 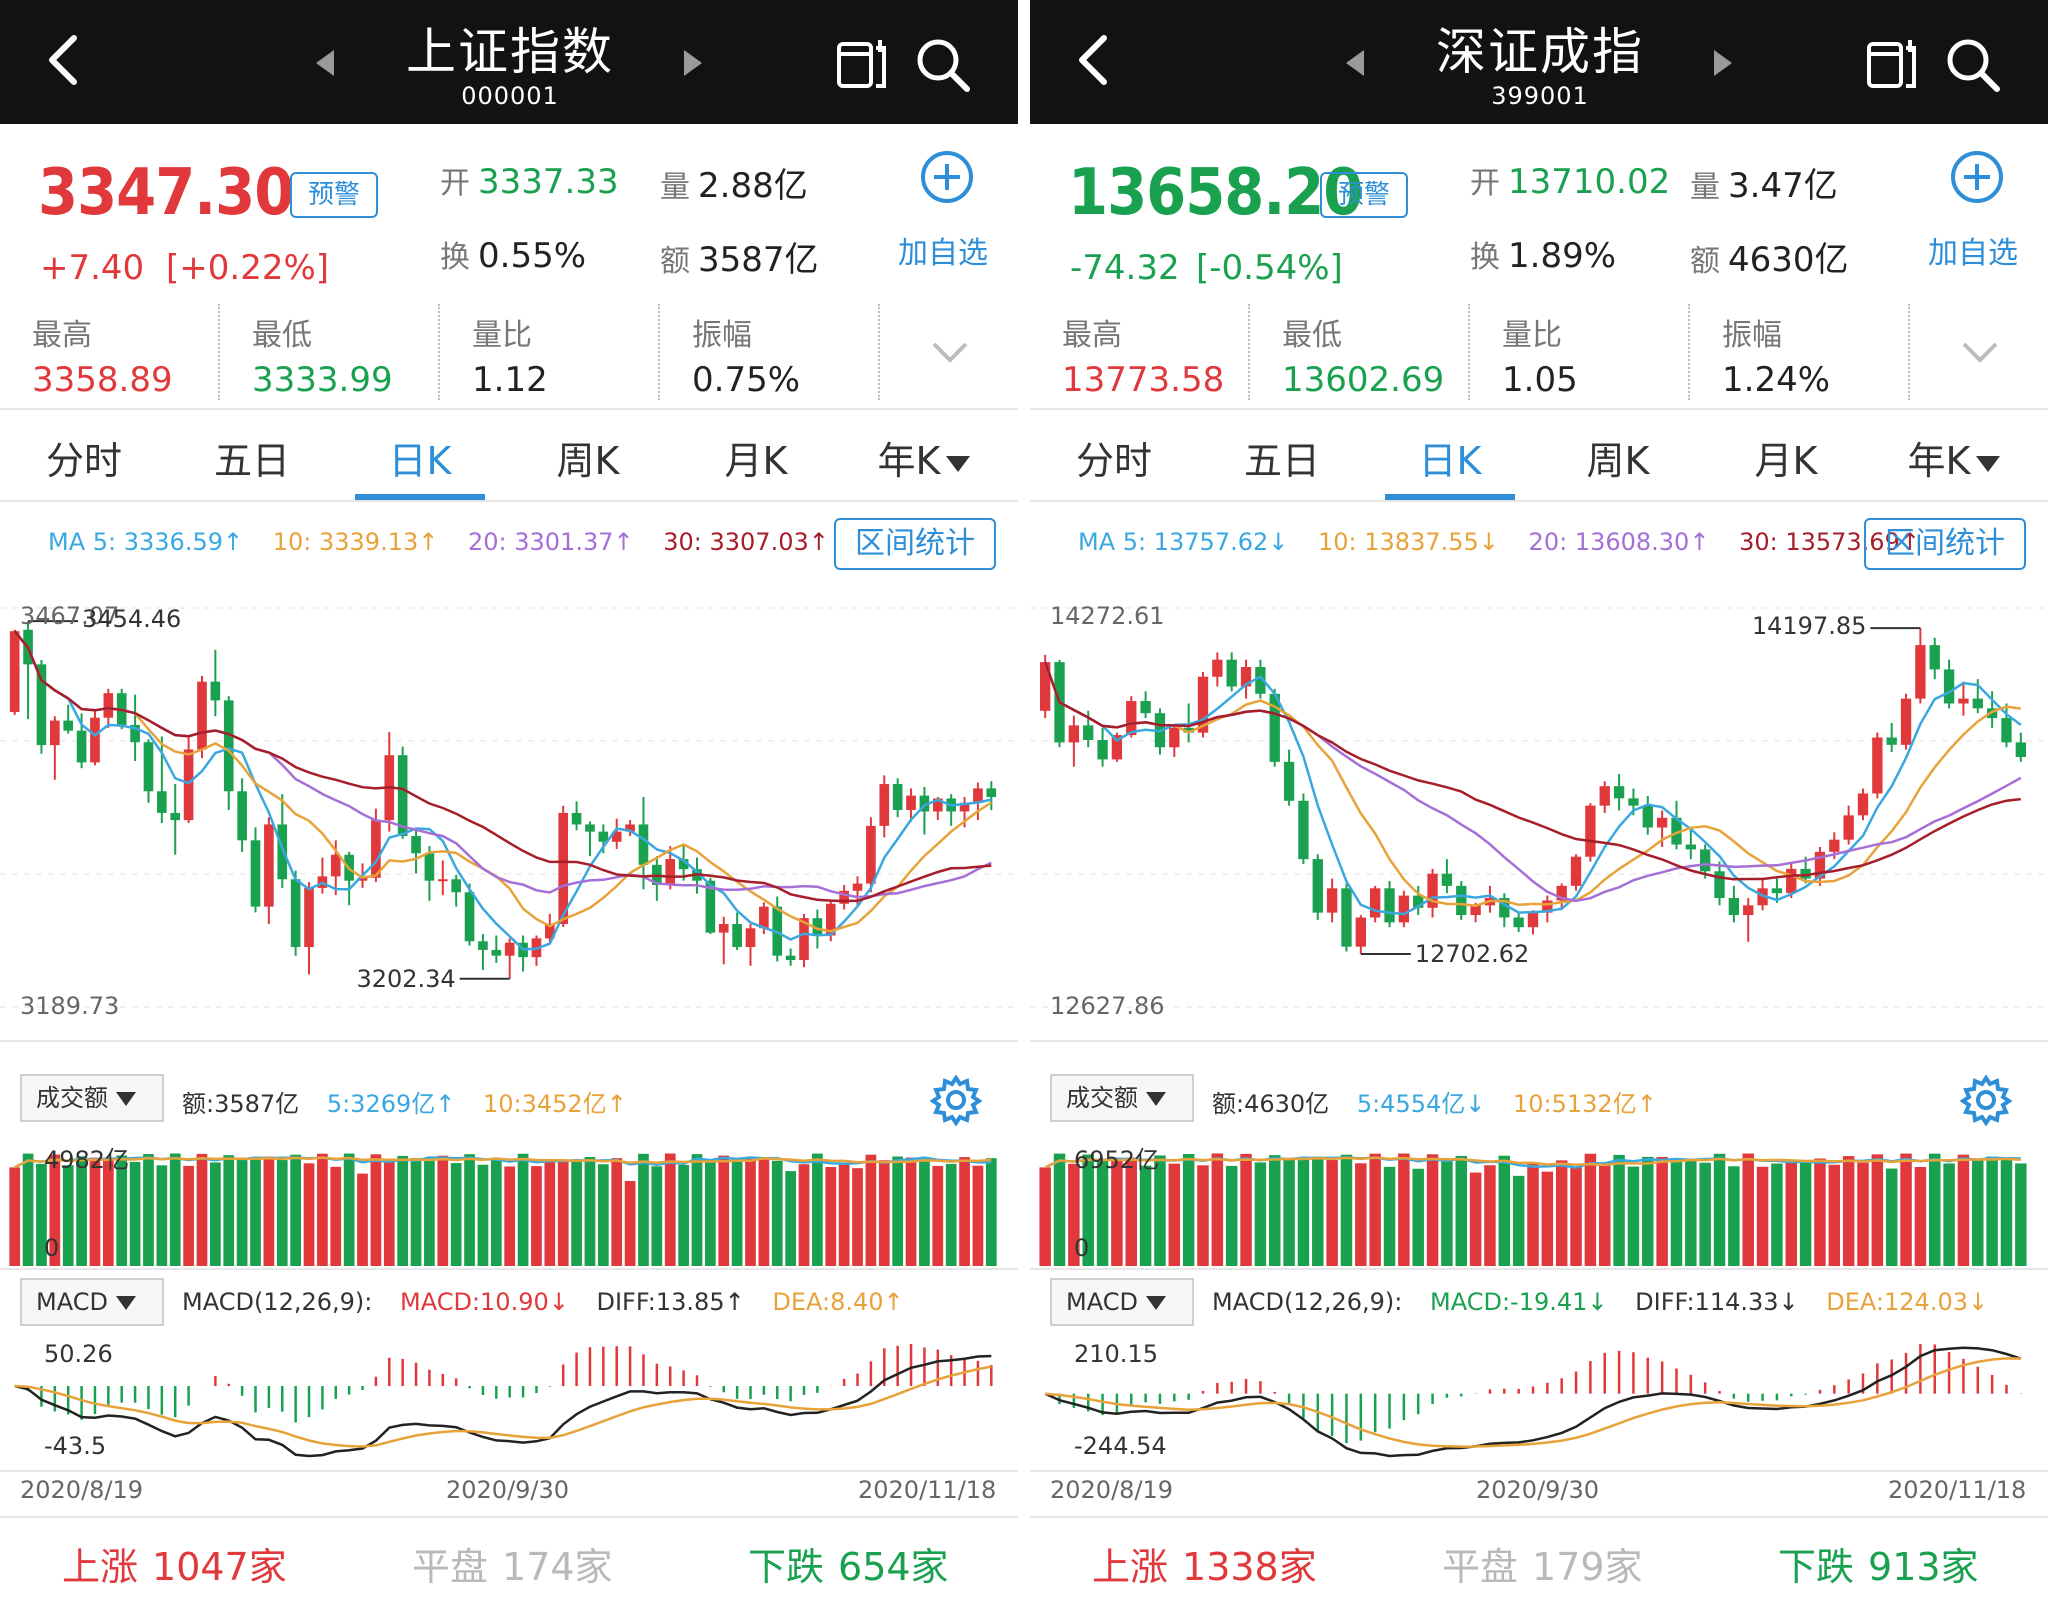 What do you see at coordinates (502, 335) in the screenshot?
I see `stat-label: 量比` at bounding box center [502, 335].